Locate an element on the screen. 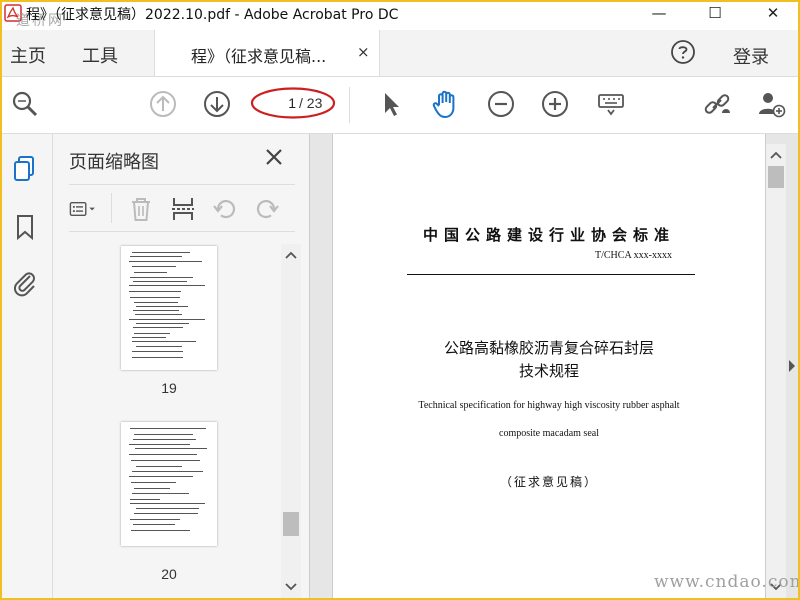 The height and width of the screenshot is (600, 800). document-tab-close-button: × is located at coordinates (363, 52).